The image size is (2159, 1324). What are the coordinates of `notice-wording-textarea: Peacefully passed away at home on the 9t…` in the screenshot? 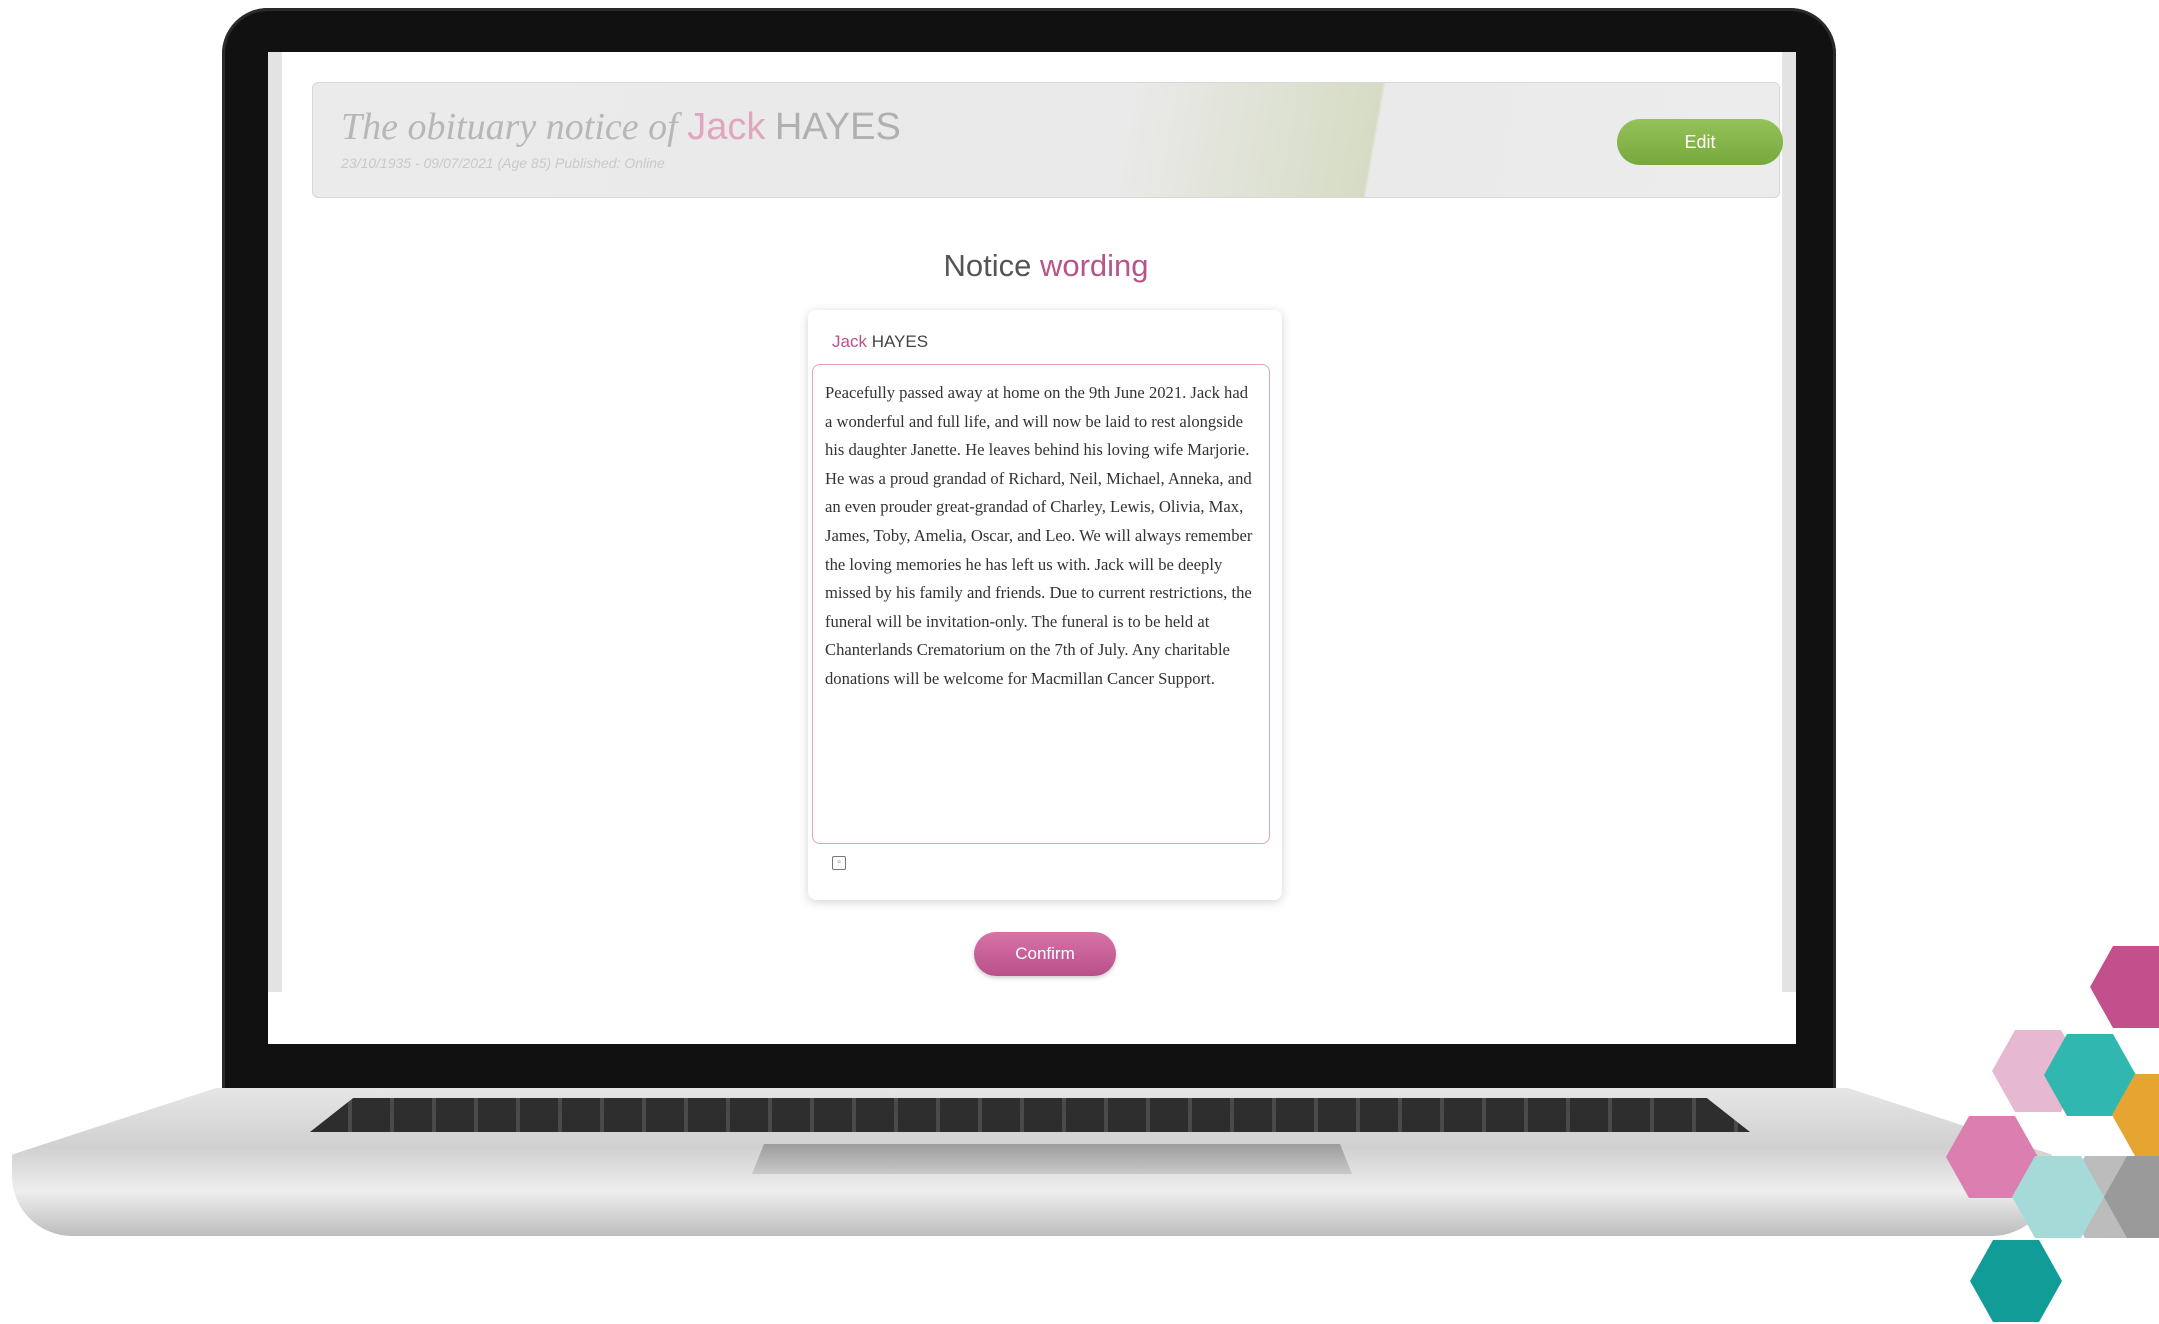 It's located at (1041, 604).